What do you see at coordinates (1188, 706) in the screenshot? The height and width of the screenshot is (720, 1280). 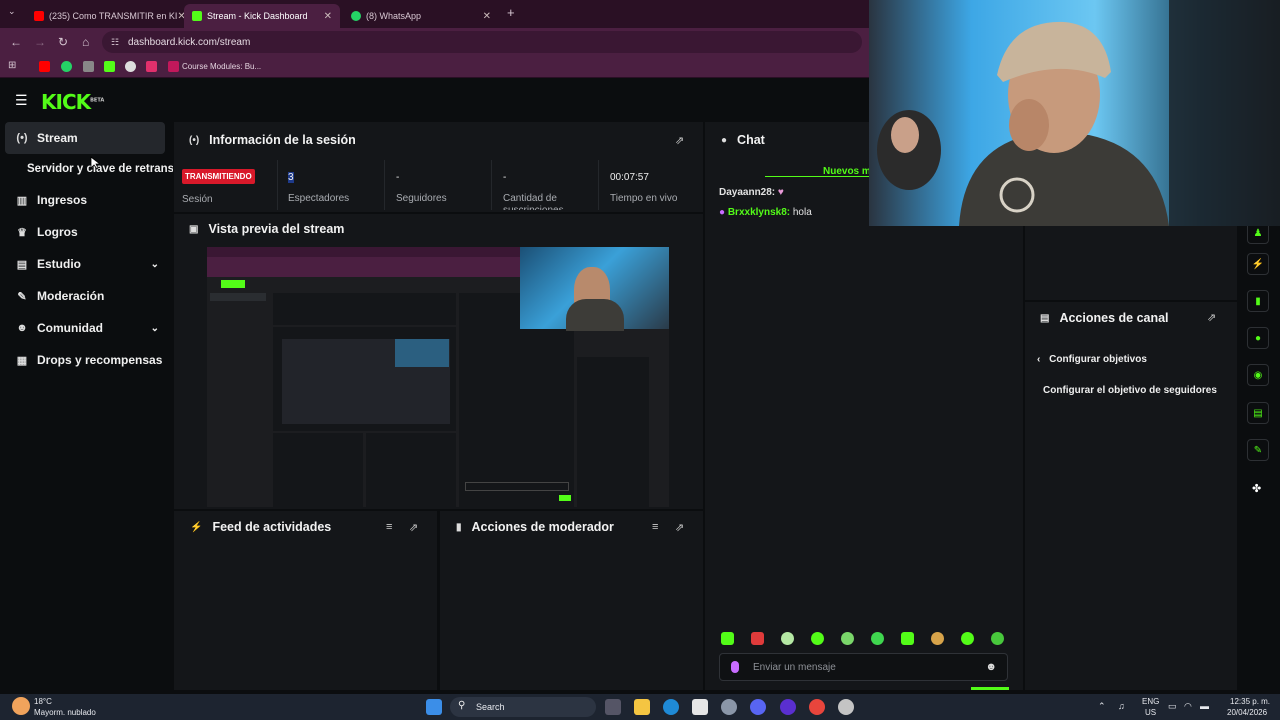 I see `wifi-icon: ◠` at bounding box center [1188, 706].